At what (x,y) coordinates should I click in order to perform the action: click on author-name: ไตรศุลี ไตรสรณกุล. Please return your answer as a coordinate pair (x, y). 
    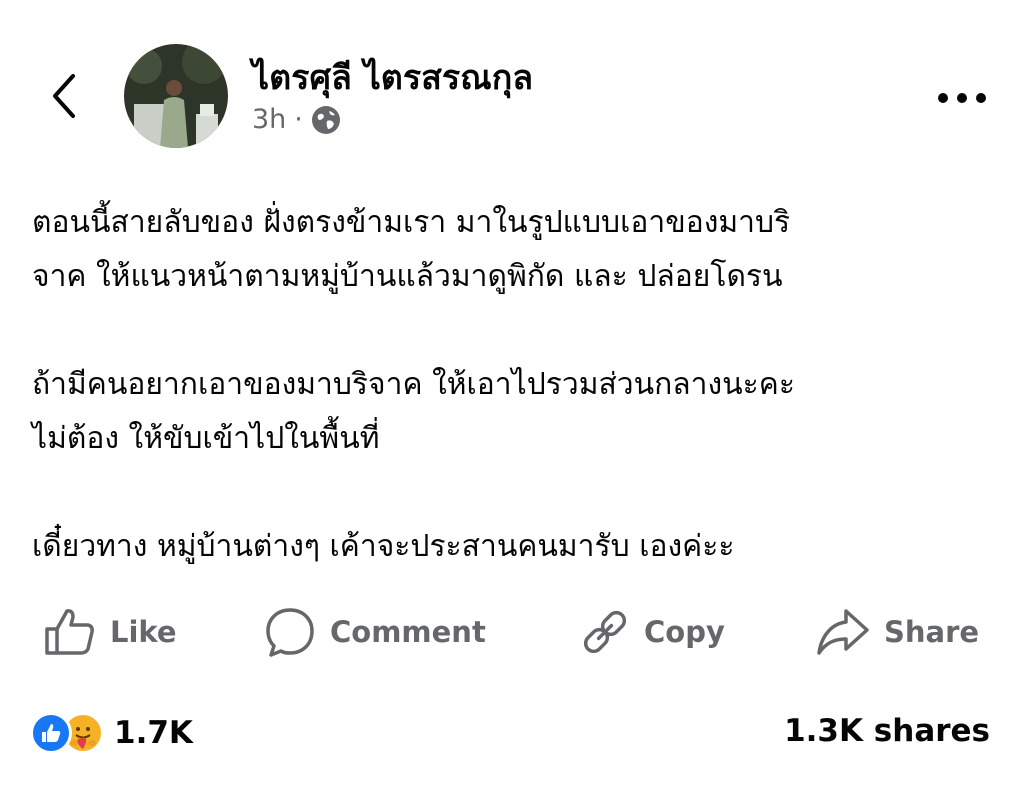
    Looking at the image, I should click on (392, 77).